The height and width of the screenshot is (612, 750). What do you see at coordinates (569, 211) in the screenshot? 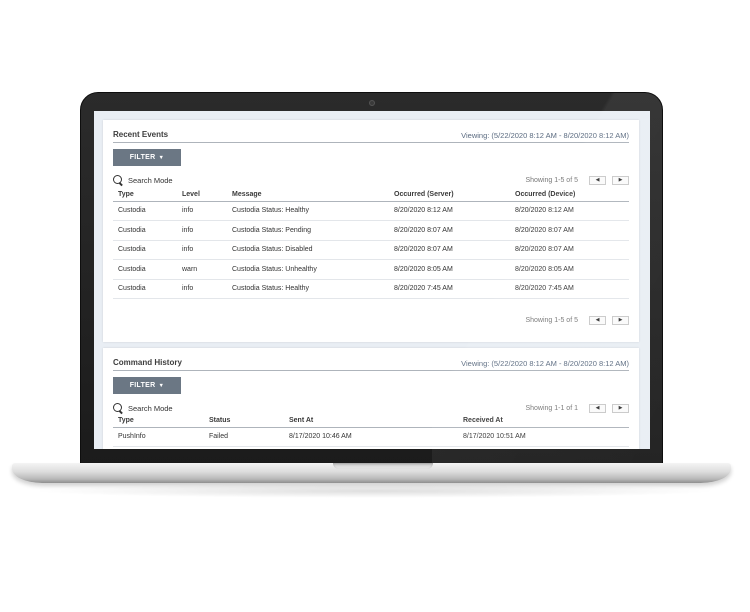
I see `cell-occurred-device: 8/20/2020 8:12 AM` at bounding box center [569, 211].